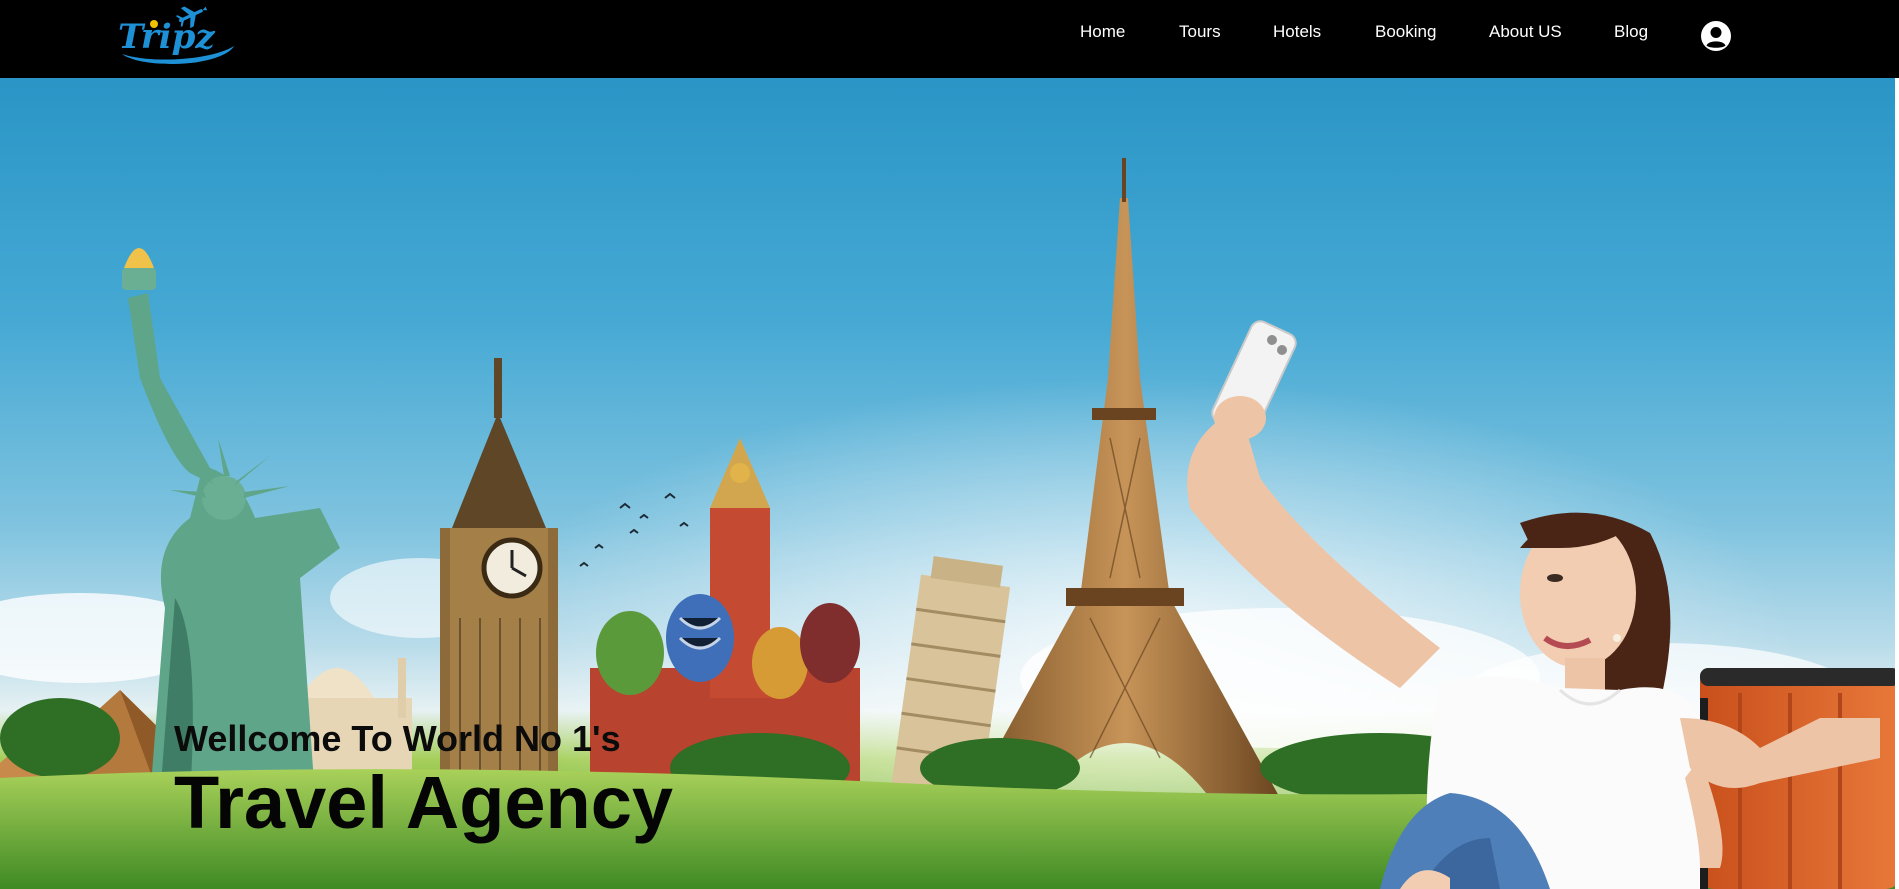 The image size is (1899, 889). I want to click on nav-hotels-link: Hotels, so click(1297, 32).